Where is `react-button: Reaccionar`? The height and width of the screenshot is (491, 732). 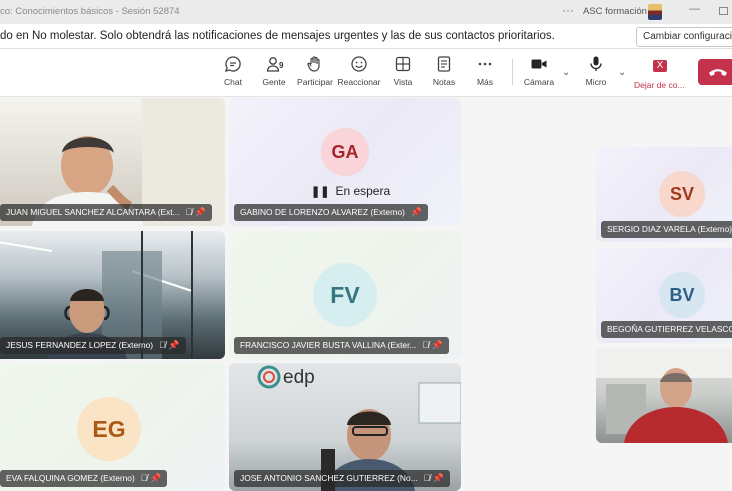
react-button: Reaccionar is located at coordinates (359, 70).